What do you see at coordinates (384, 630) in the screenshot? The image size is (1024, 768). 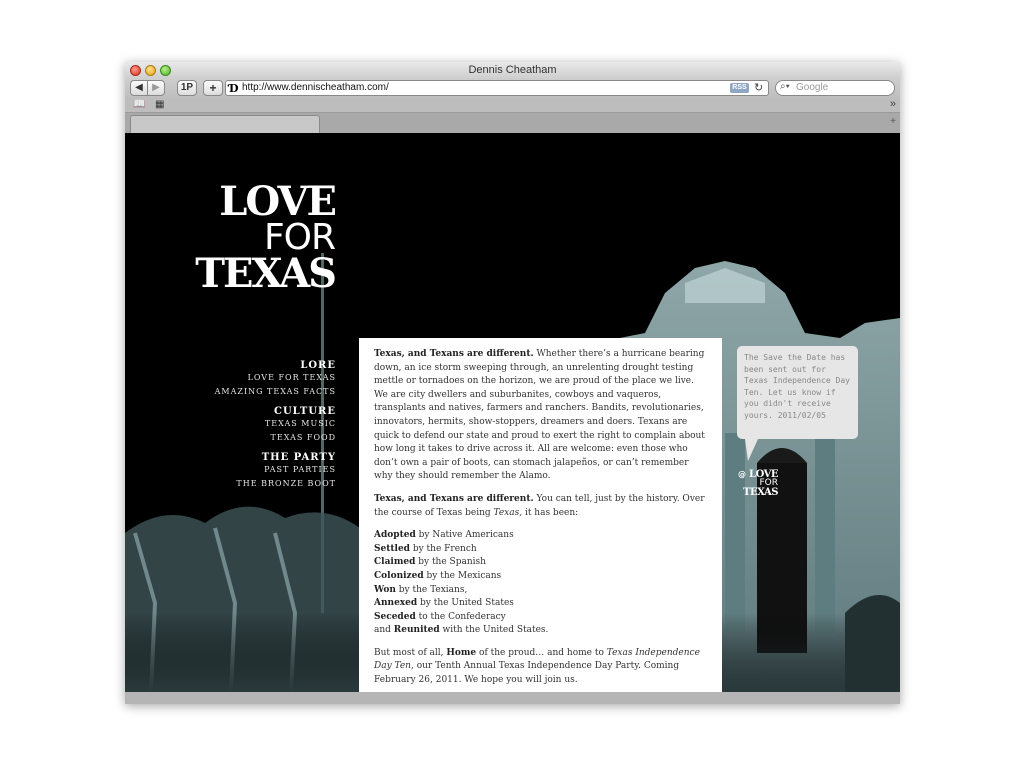 I see `history-text: and` at bounding box center [384, 630].